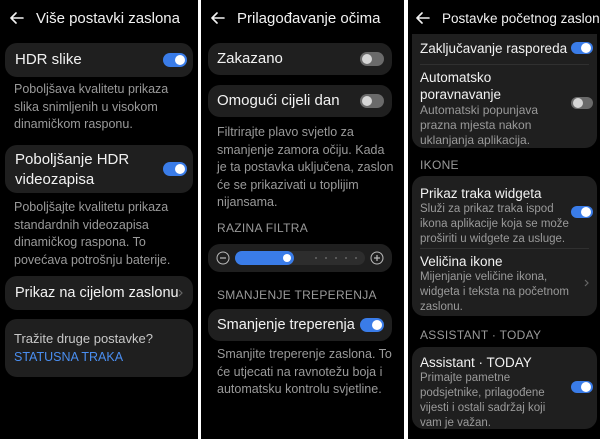 This screenshot has height=439, width=600. I want to click on all-day-label: Omogući cijeli dan, so click(278, 100).